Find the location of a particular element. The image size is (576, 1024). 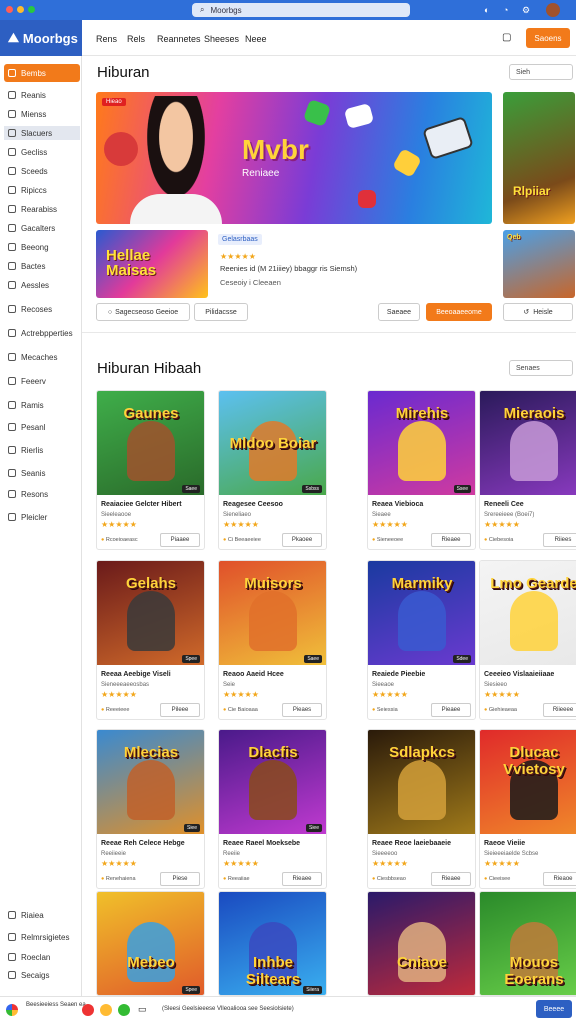

nav-link: Rels is located at coordinates (136, 39).